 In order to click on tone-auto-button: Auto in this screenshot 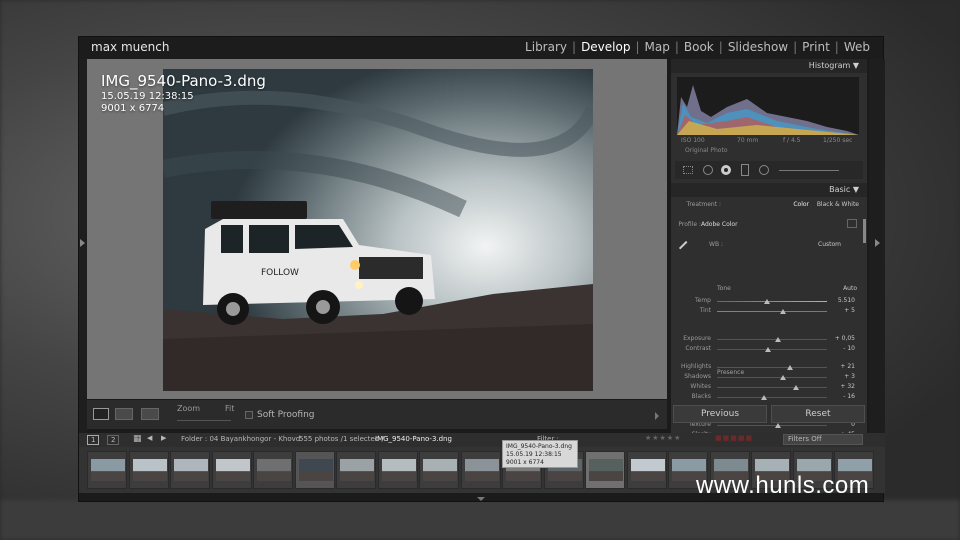, I will do `click(844, 288)`.